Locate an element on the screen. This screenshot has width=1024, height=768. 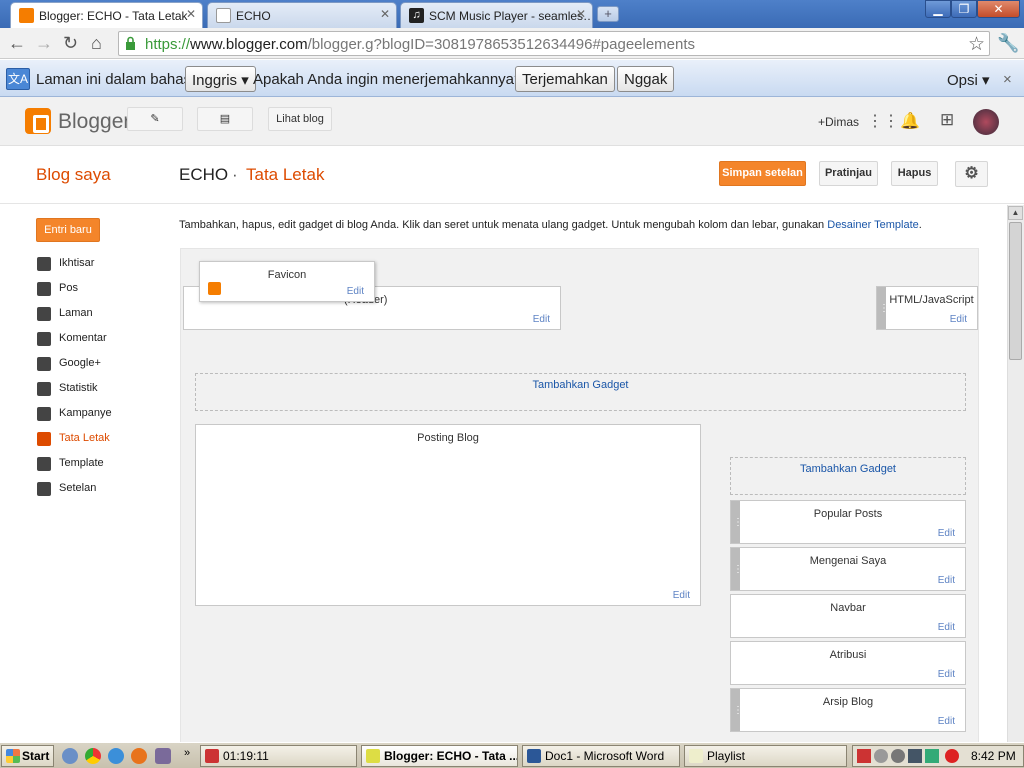
drag-handle is located at coordinates (883, 308).